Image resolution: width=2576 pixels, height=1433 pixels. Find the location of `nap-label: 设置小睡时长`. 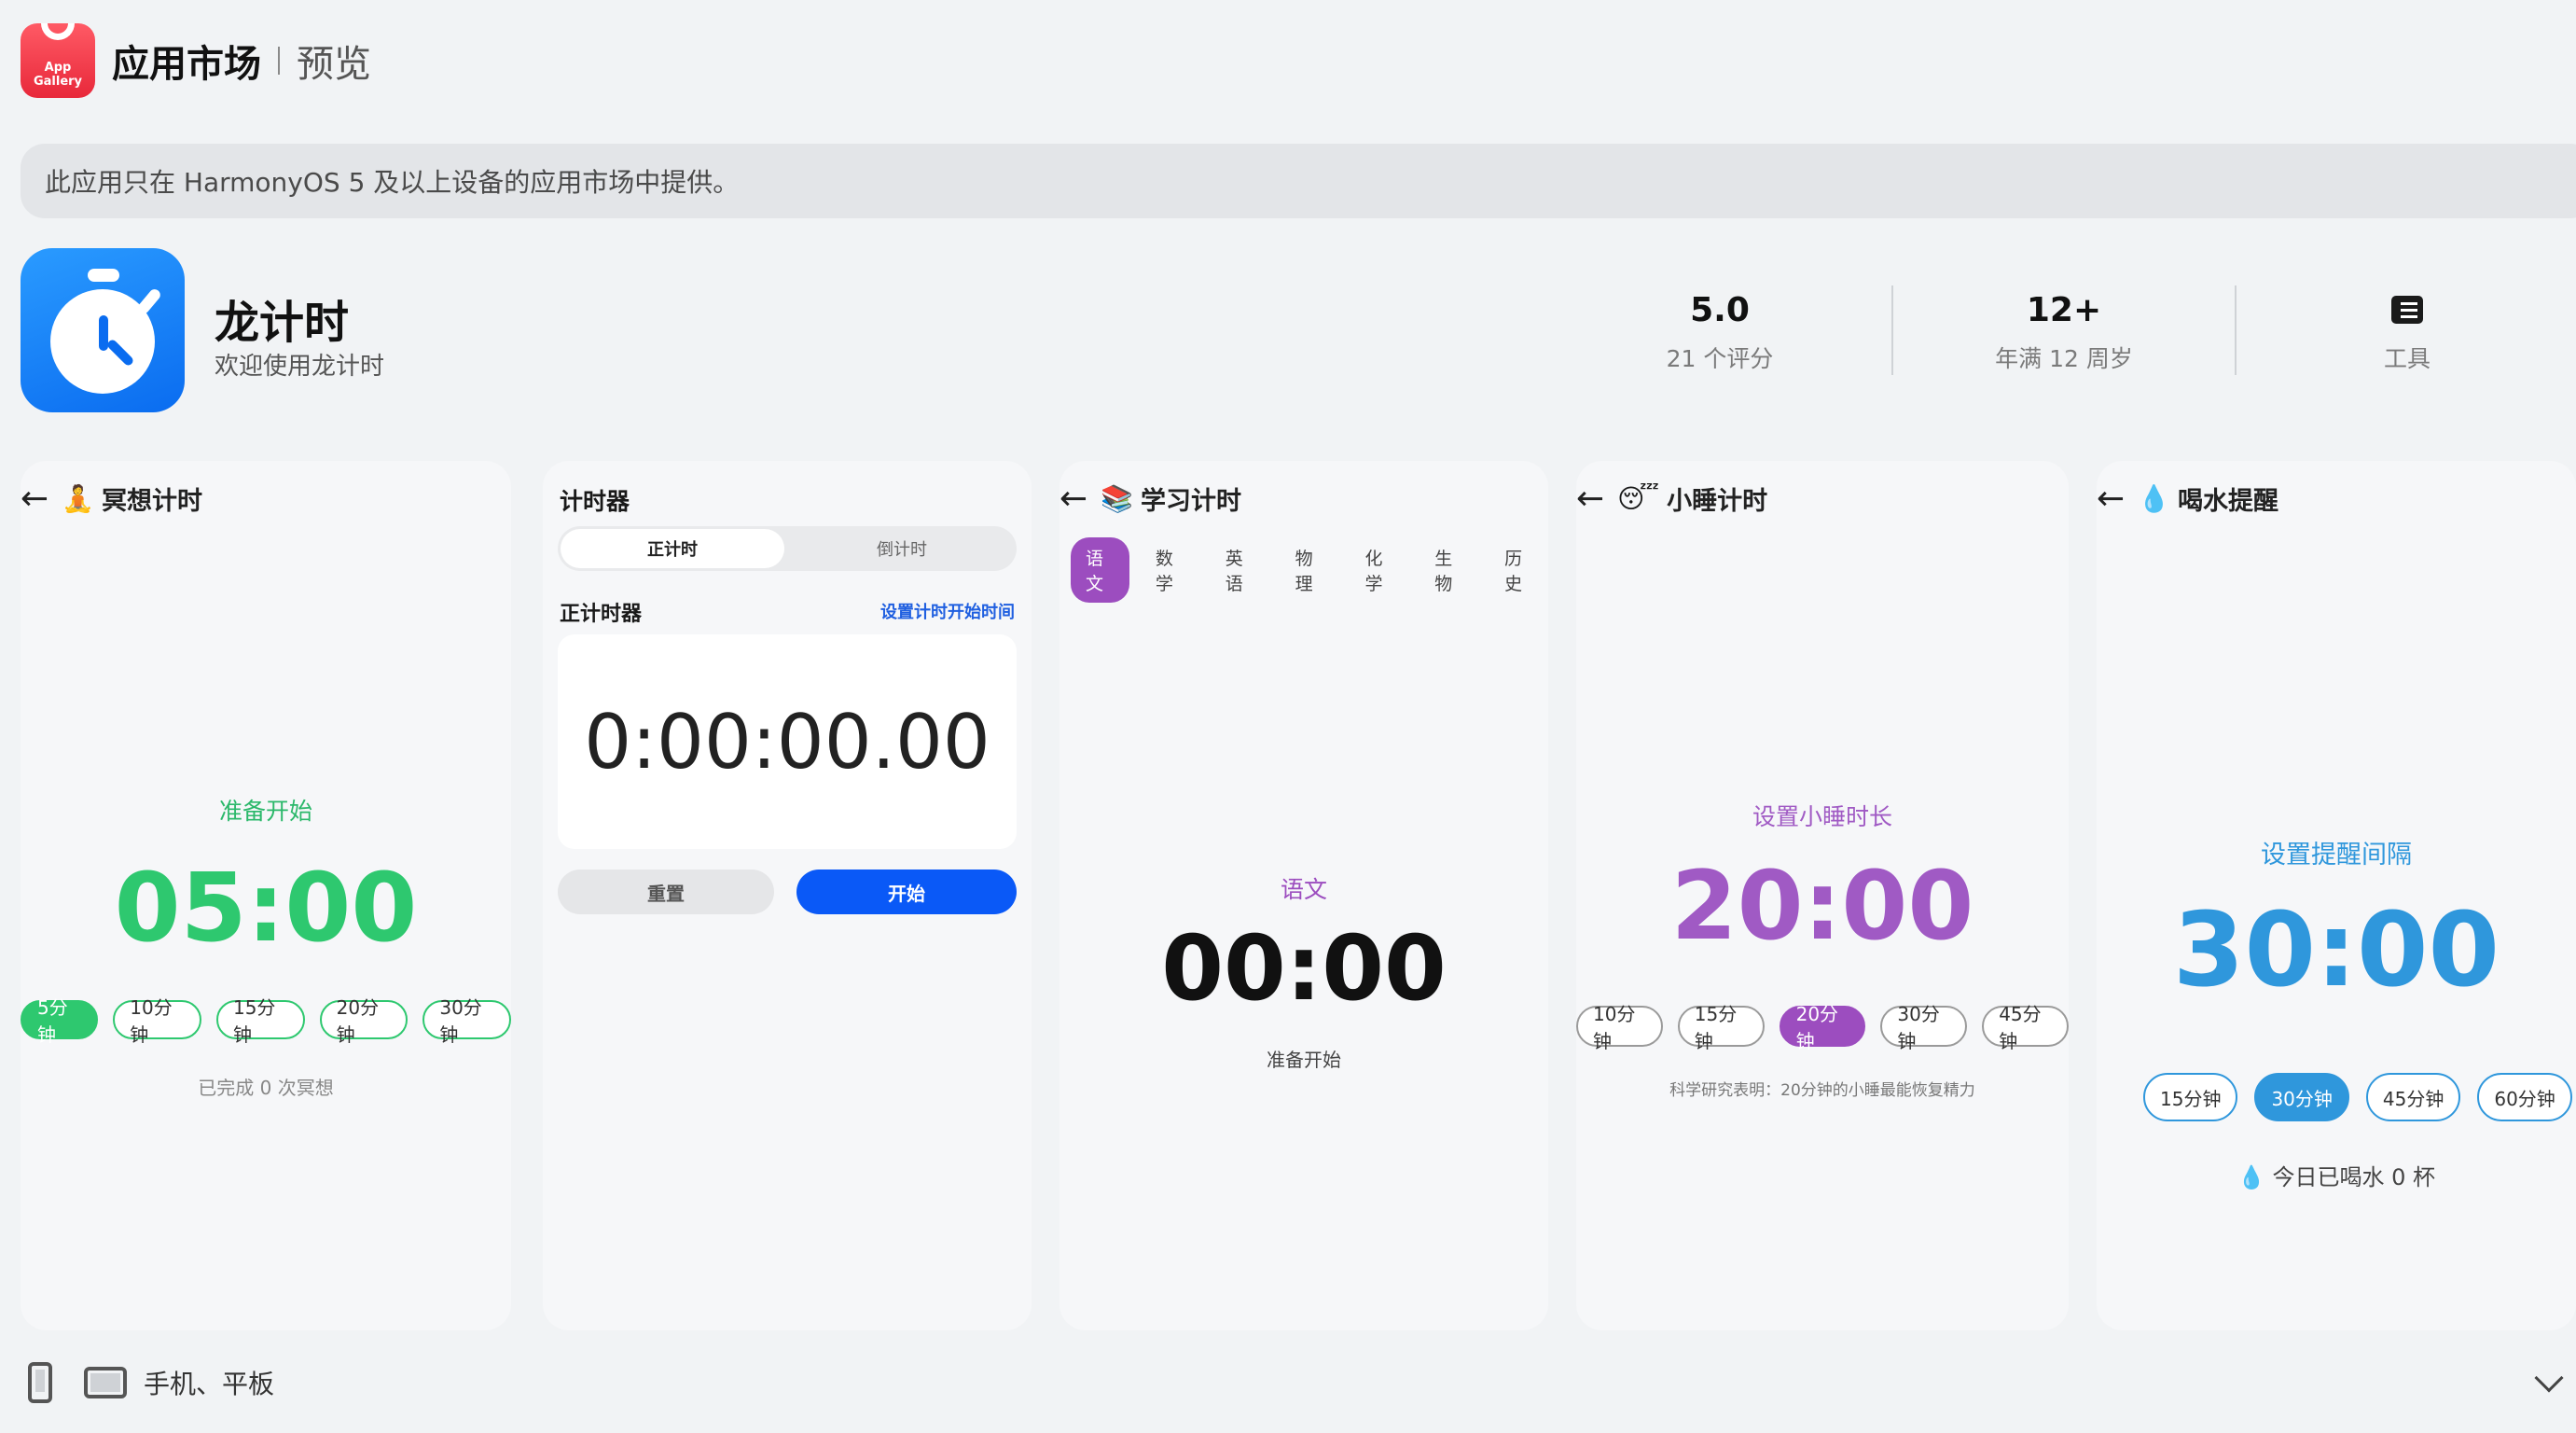

nap-label: 设置小睡时长 is located at coordinates (1822, 816).